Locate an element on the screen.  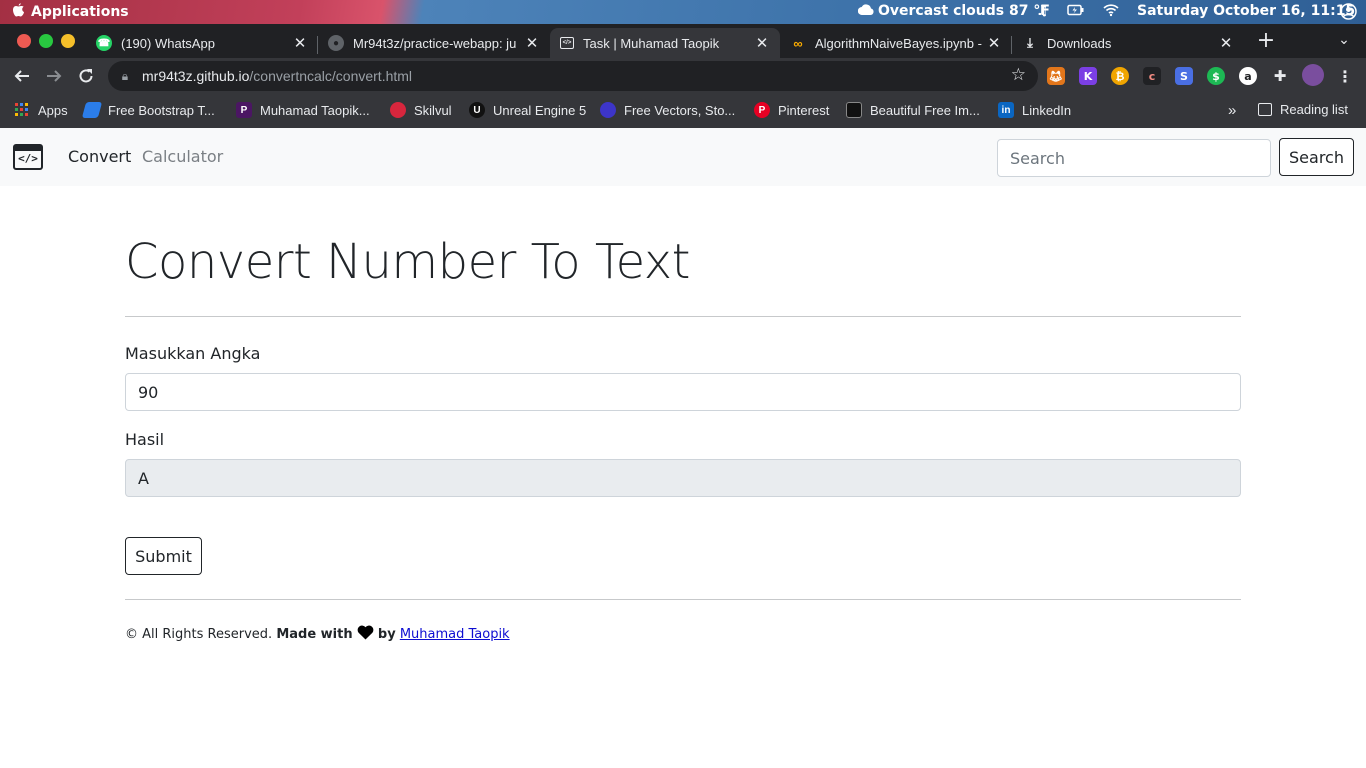
tab-github: ● Mr94t3z/practice-webapp: ju ✕ is located at coordinates (434, 43).